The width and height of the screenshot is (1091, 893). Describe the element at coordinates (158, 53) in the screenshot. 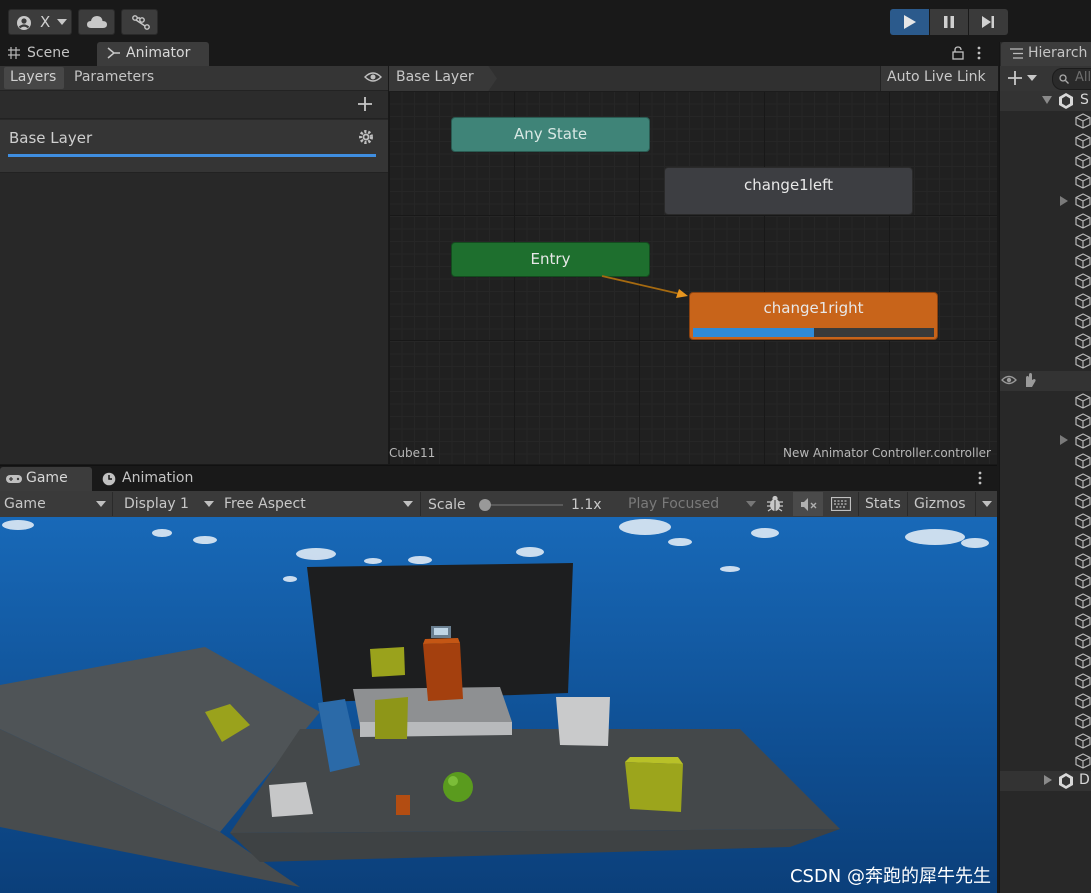

I see `tab-animator-label: Animator` at that location.